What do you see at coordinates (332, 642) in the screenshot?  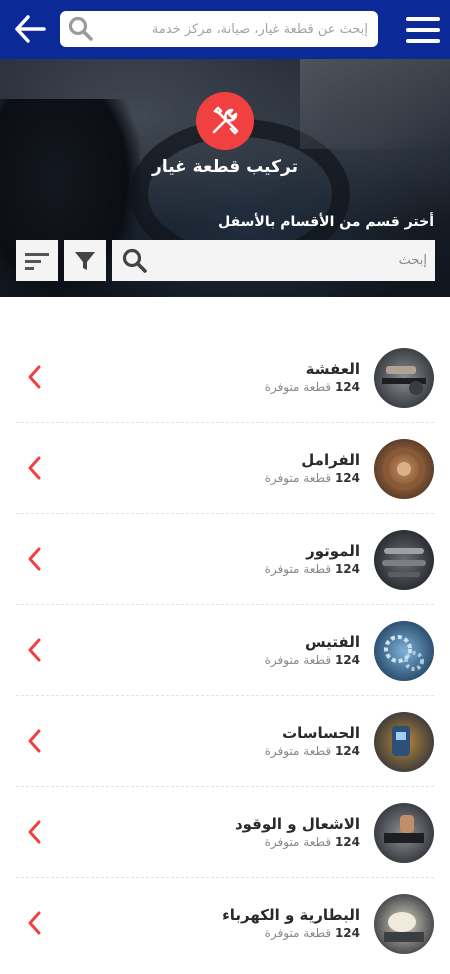 I see `category-title: الفتيس` at bounding box center [332, 642].